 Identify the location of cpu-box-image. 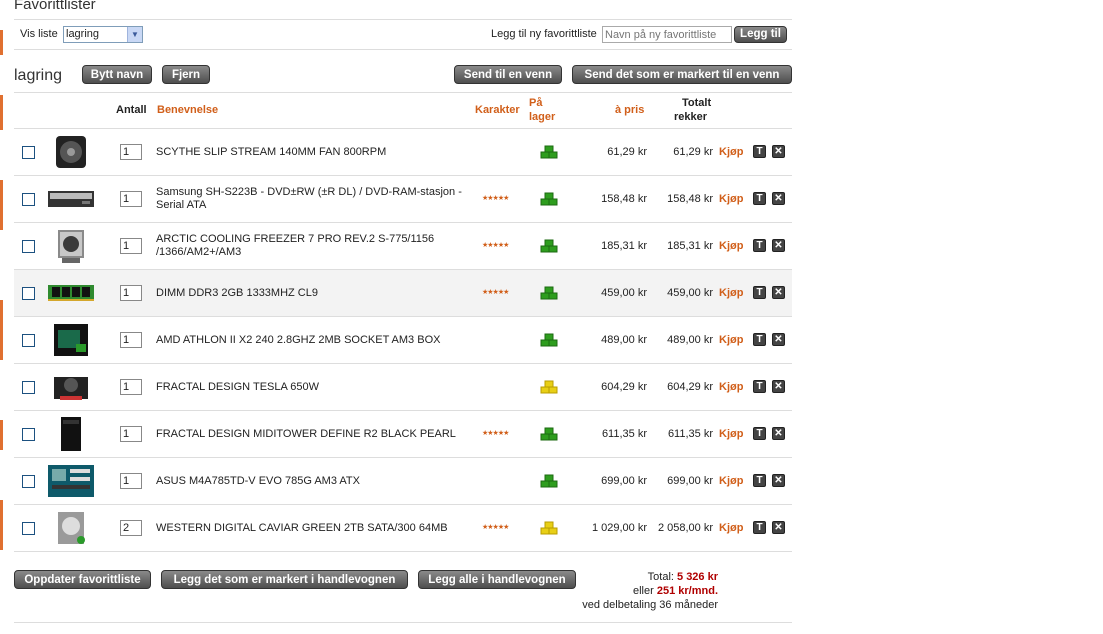
(71, 340).